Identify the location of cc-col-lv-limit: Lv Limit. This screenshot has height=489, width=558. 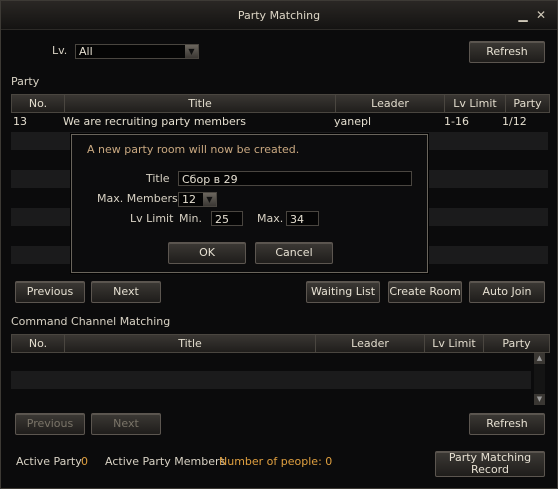
(454, 343).